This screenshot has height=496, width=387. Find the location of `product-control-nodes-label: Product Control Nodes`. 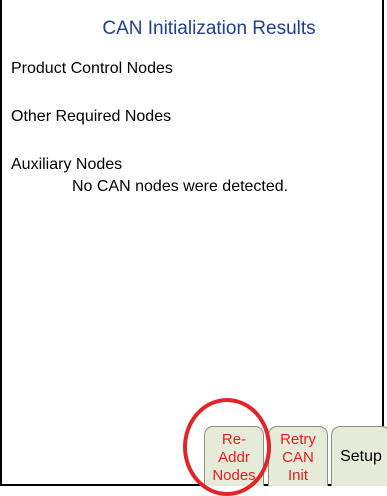

product-control-nodes-label: Product Control Nodes is located at coordinates (92, 68).